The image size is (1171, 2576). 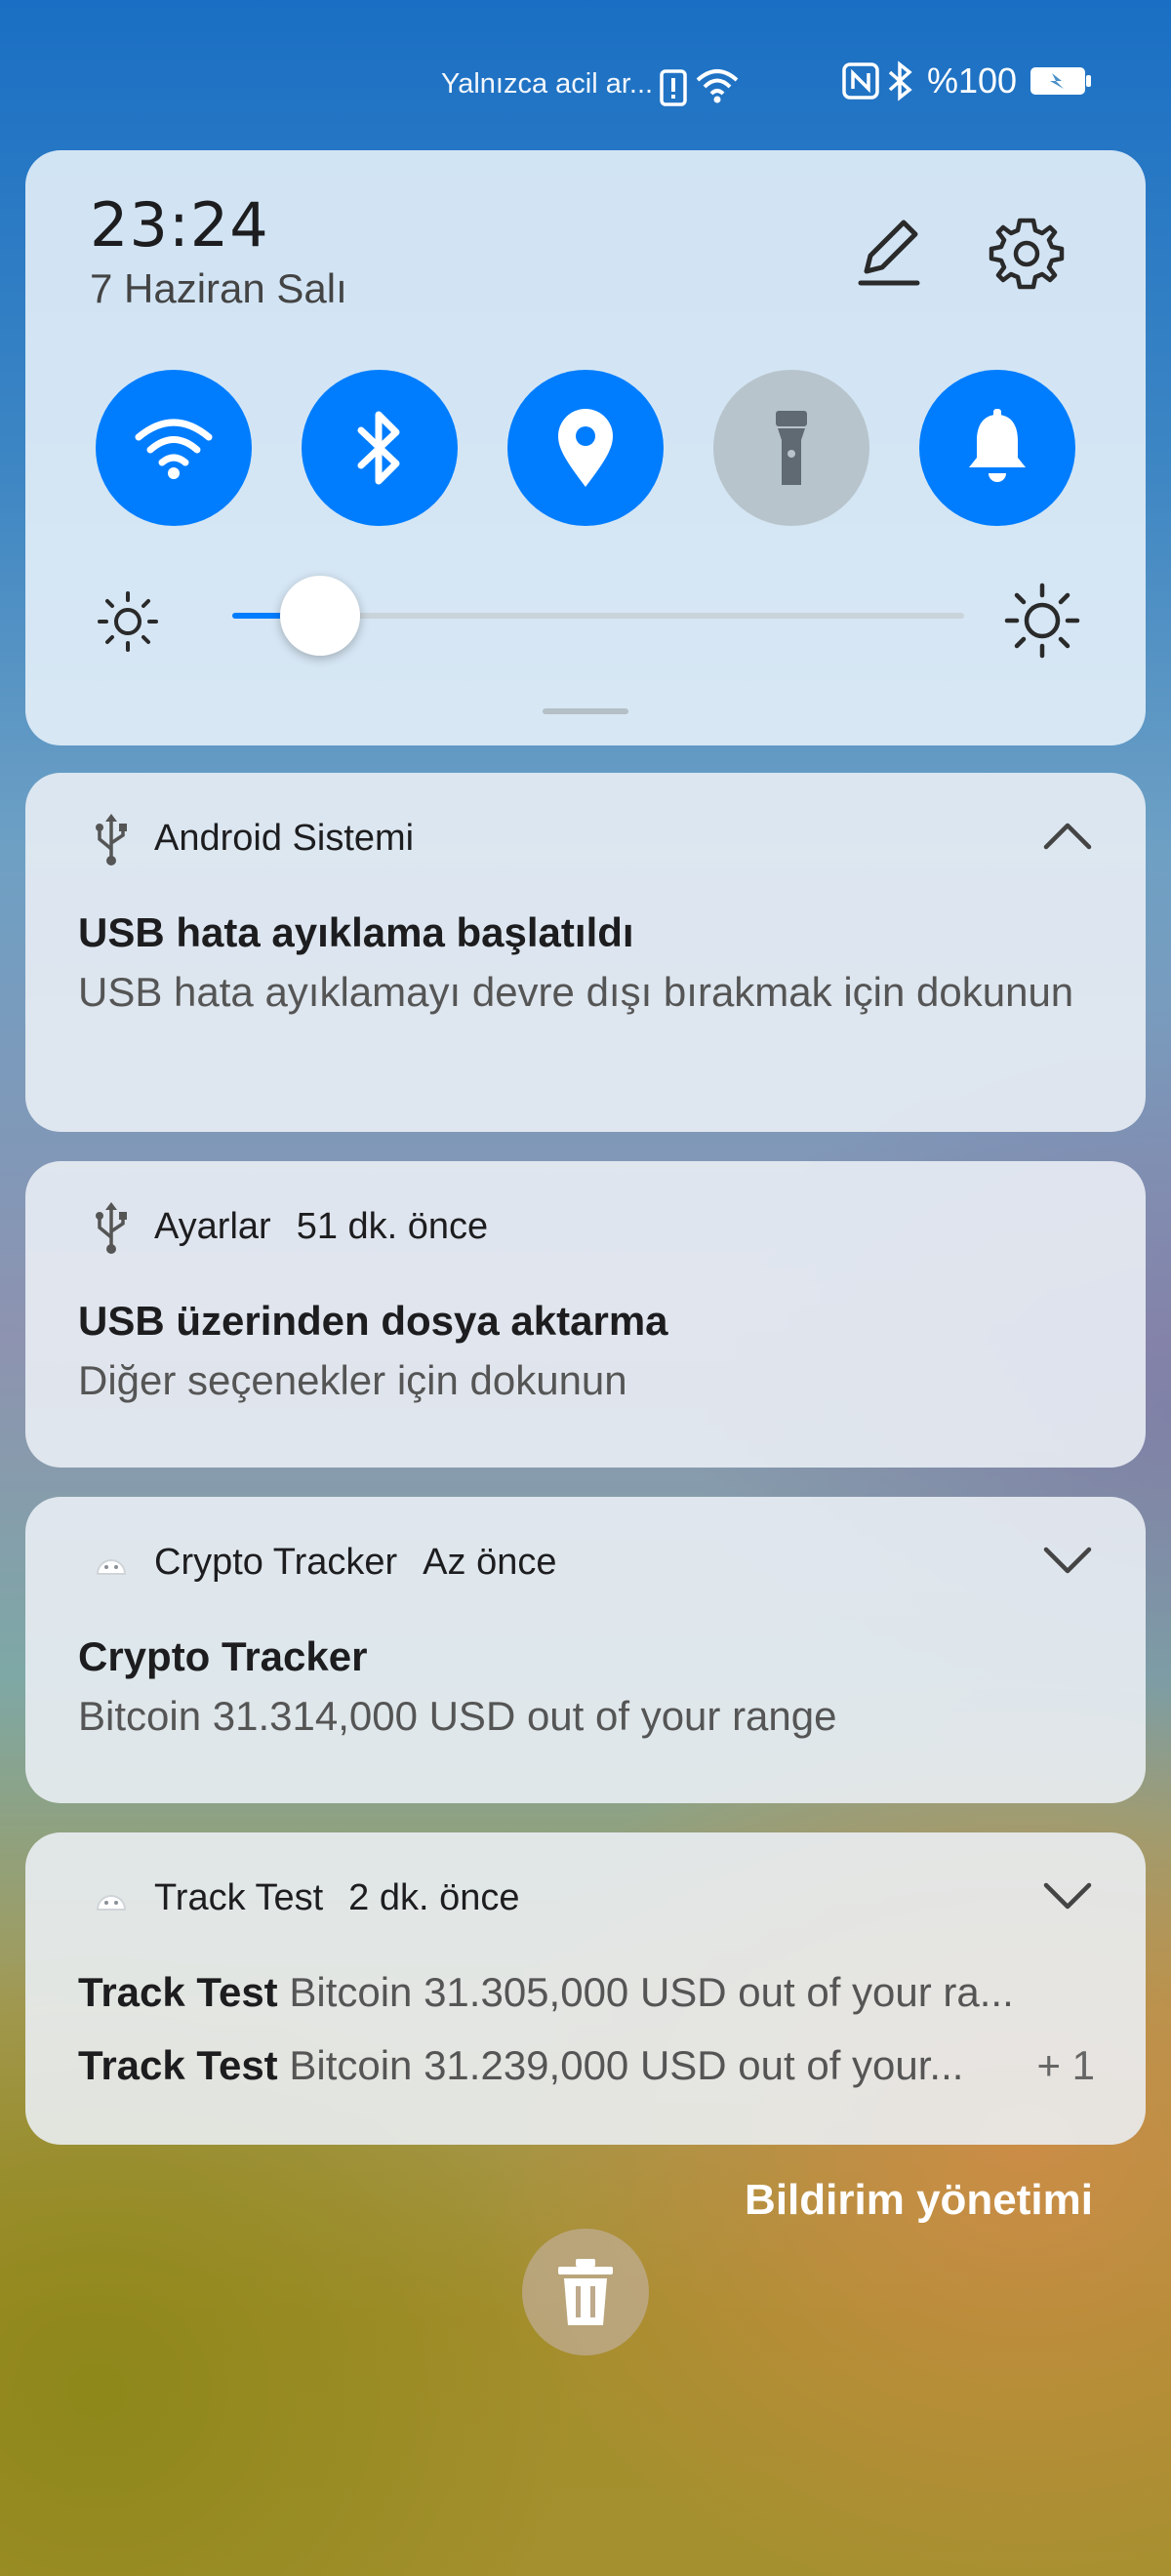 What do you see at coordinates (218, 288) in the screenshot?
I see `clock-date: 7 Haziran Salı` at bounding box center [218, 288].